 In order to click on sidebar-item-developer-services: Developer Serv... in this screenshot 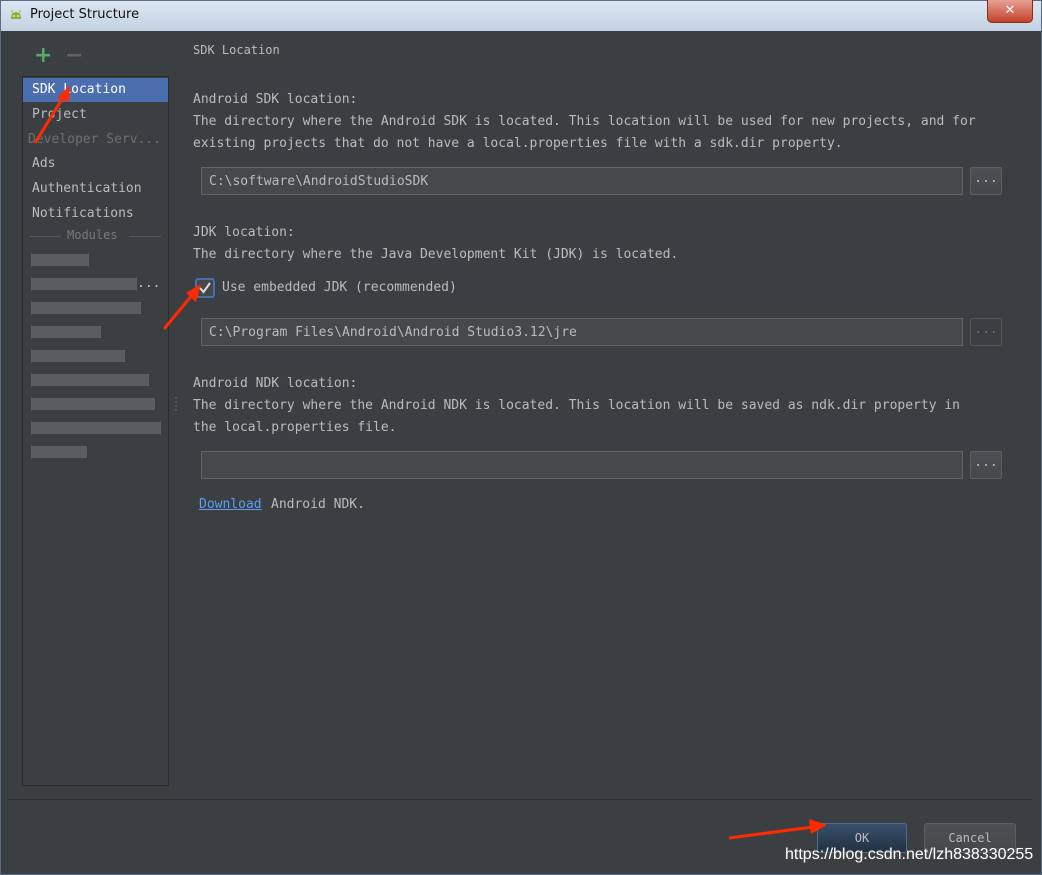, I will do `click(95, 139)`.